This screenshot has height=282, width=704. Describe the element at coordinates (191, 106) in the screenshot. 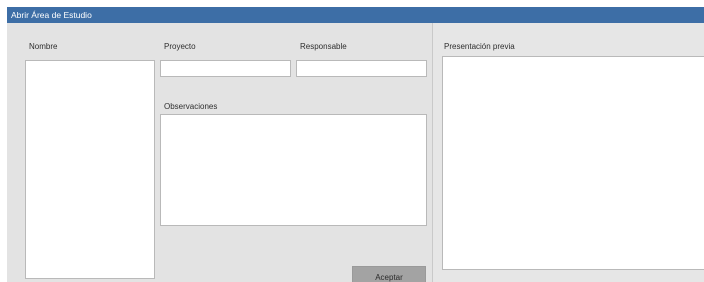

I see `observaciones-label: Observaciones` at that location.